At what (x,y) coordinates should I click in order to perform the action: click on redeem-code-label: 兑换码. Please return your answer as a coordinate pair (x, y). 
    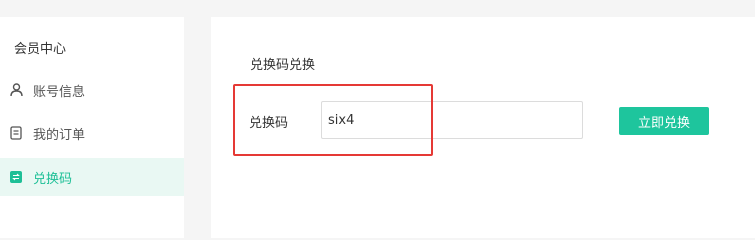
    Looking at the image, I should click on (269, 123).